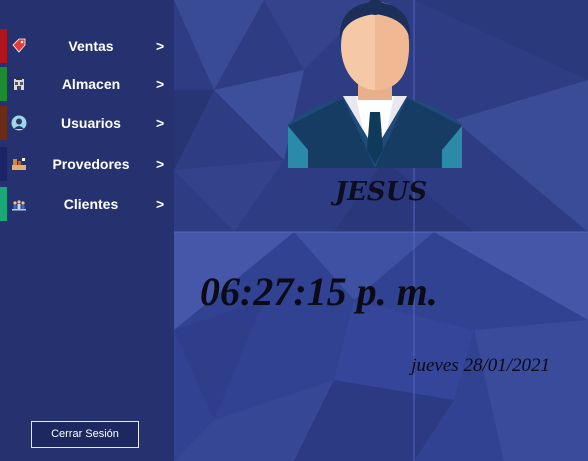 Image resolution: width=588 pixels, height=461 pixels. Describe the element at coordinates (19, 45) in the screenshot. I see `sale-tag-icon` at that location.